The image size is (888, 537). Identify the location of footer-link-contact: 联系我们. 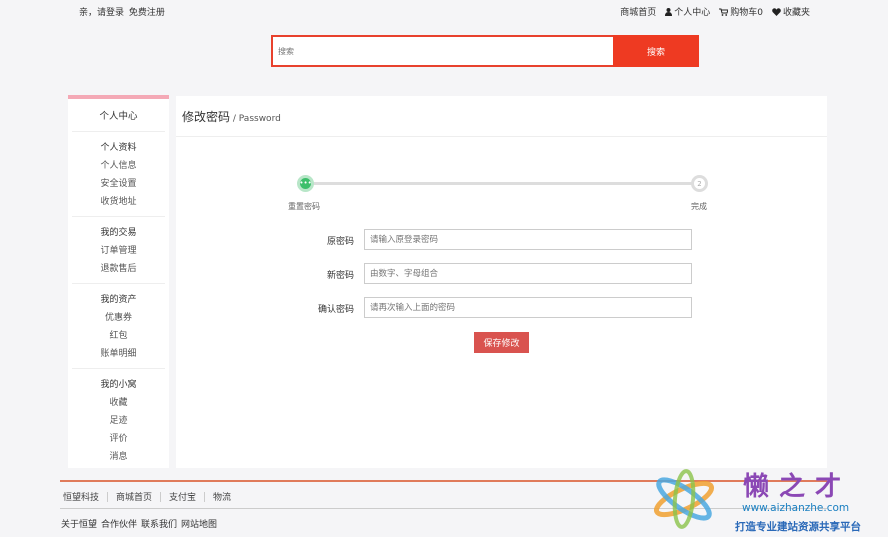
(159, 523).